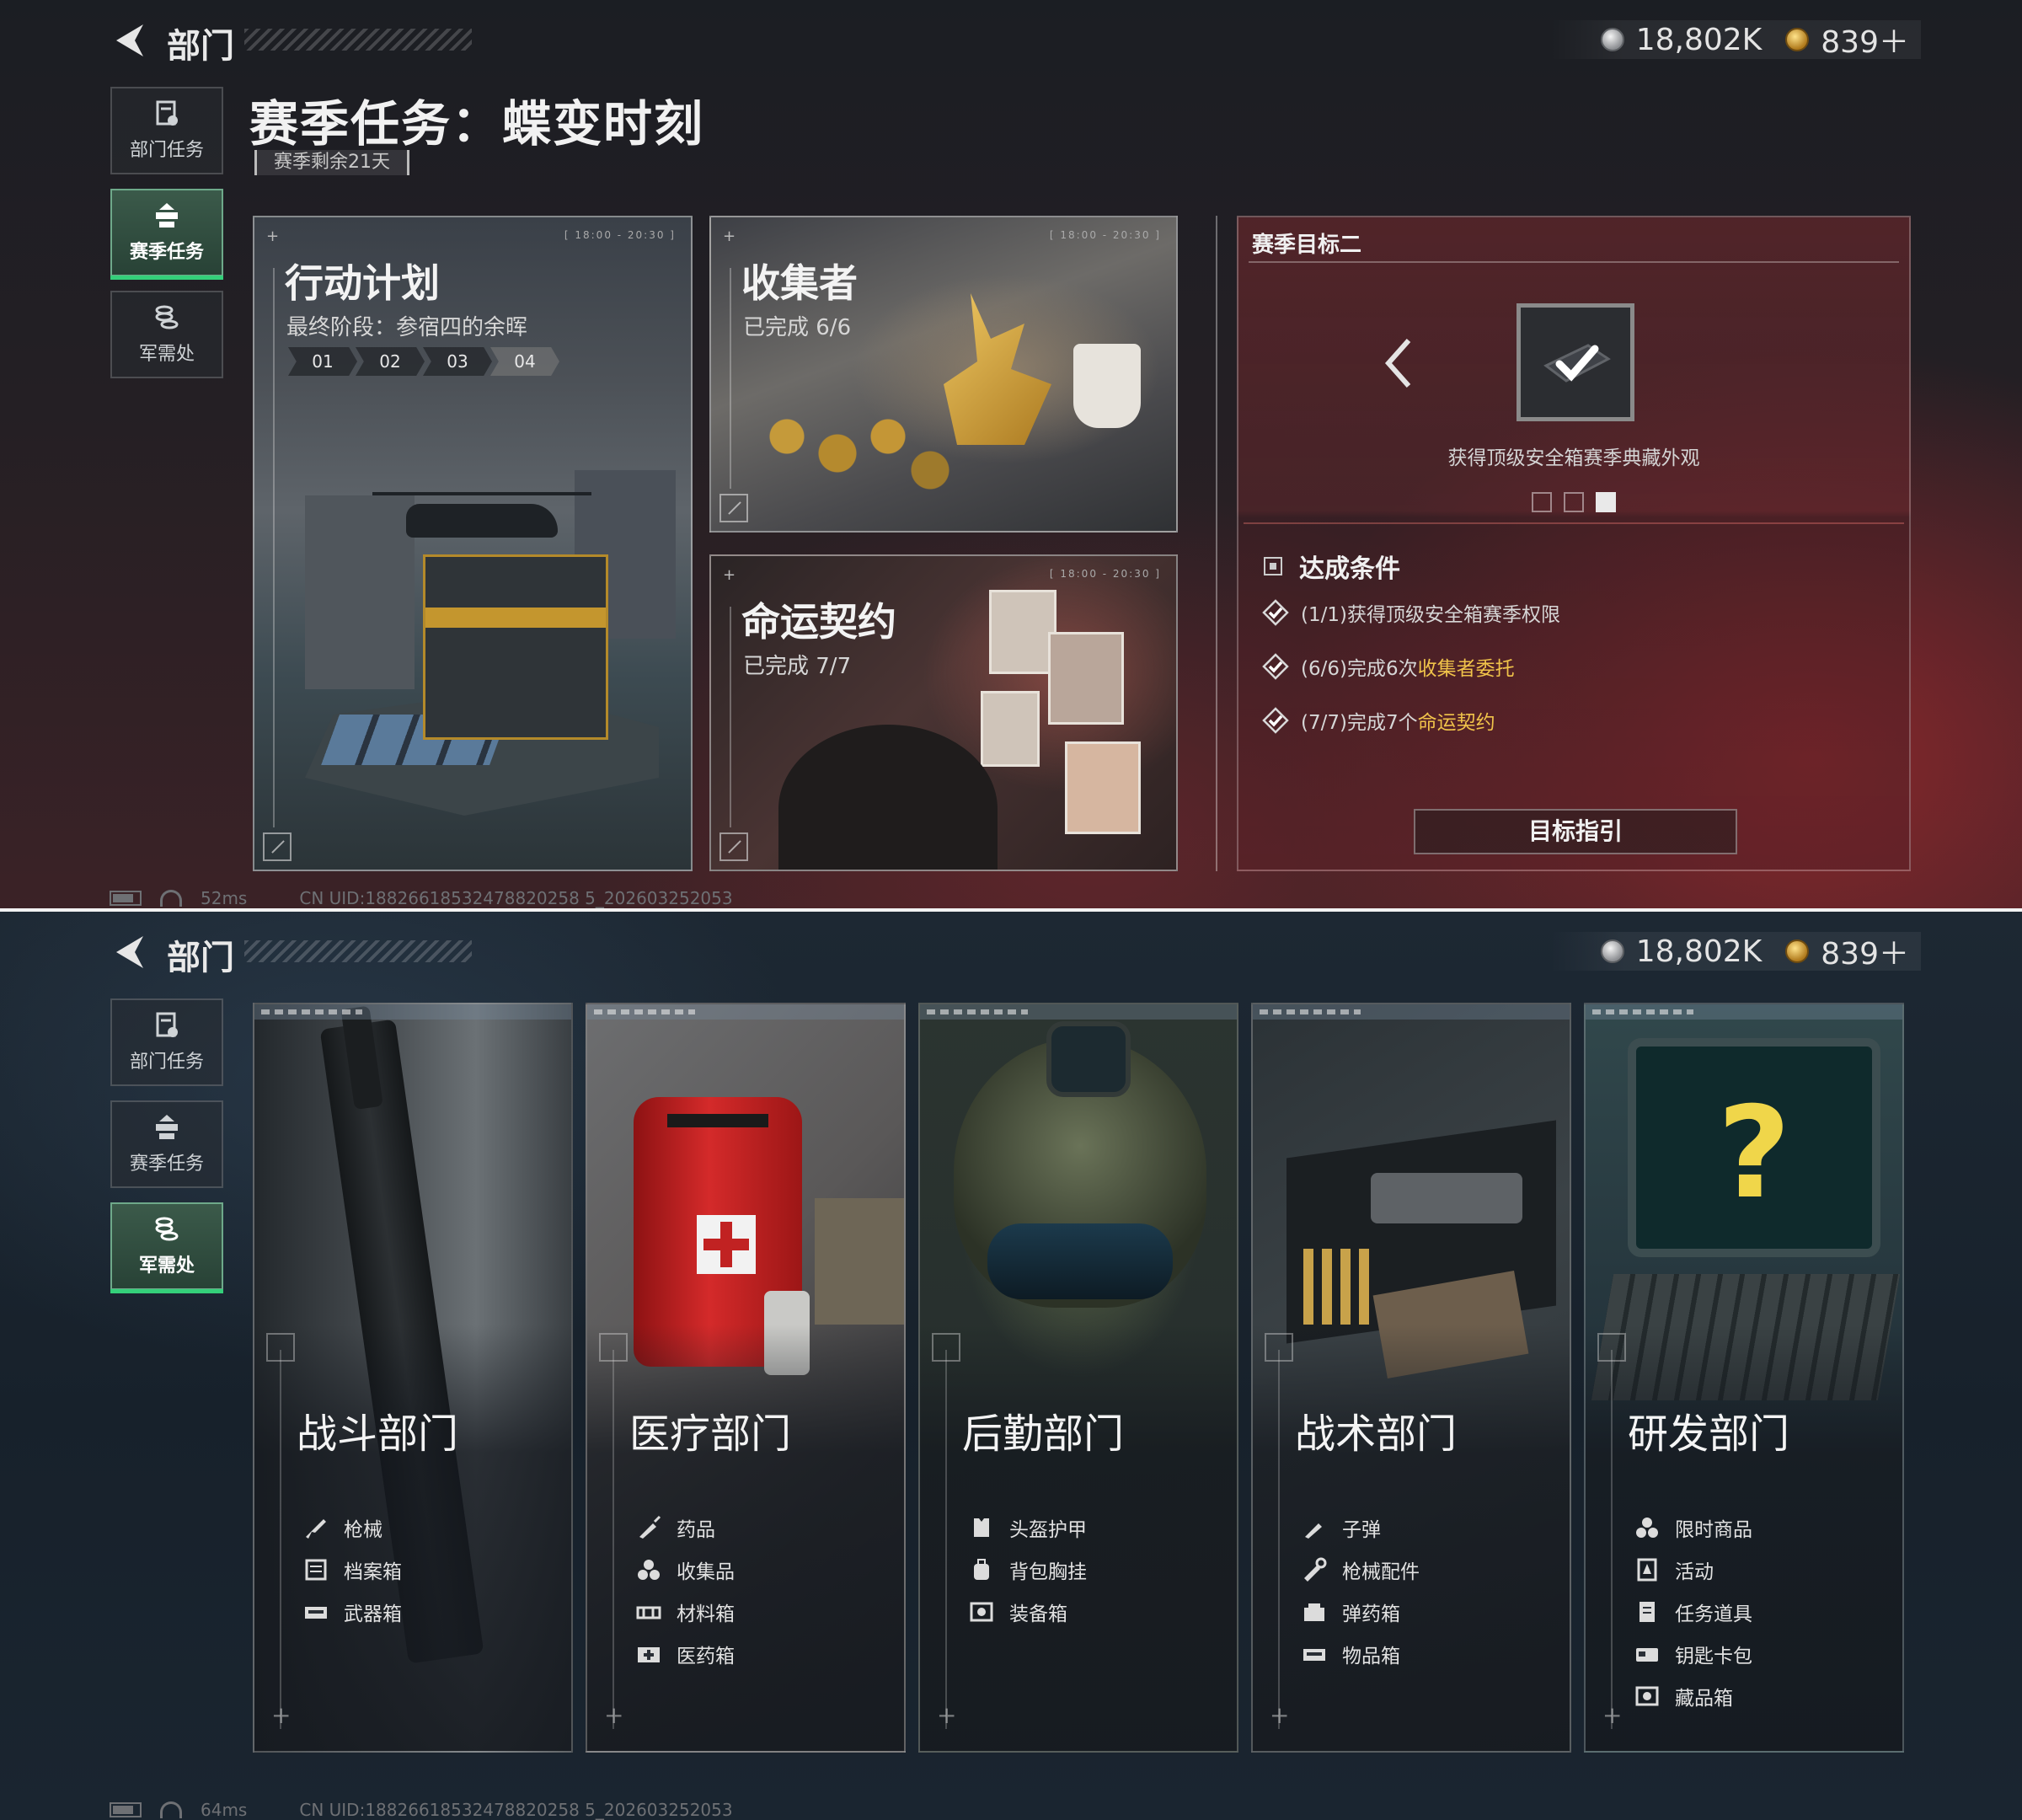  Describe the element at coordinates (1388, 666) in the screenshot. I see `condition-row: (6/6)完成6次收集者委托` at that location.